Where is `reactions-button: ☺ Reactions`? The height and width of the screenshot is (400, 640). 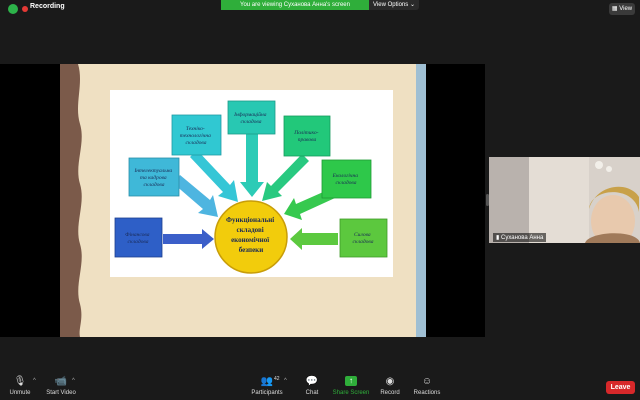
reactions-button: ☺ Reactions is located at coordinates (427, 386).